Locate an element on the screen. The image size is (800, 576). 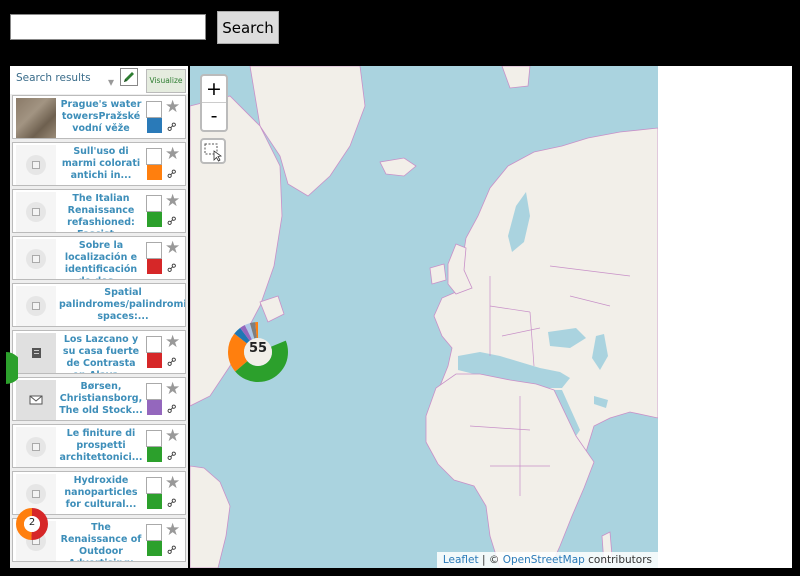
sidebar-header: Search results ▾ Visualize is located at coordinates (99, 80).